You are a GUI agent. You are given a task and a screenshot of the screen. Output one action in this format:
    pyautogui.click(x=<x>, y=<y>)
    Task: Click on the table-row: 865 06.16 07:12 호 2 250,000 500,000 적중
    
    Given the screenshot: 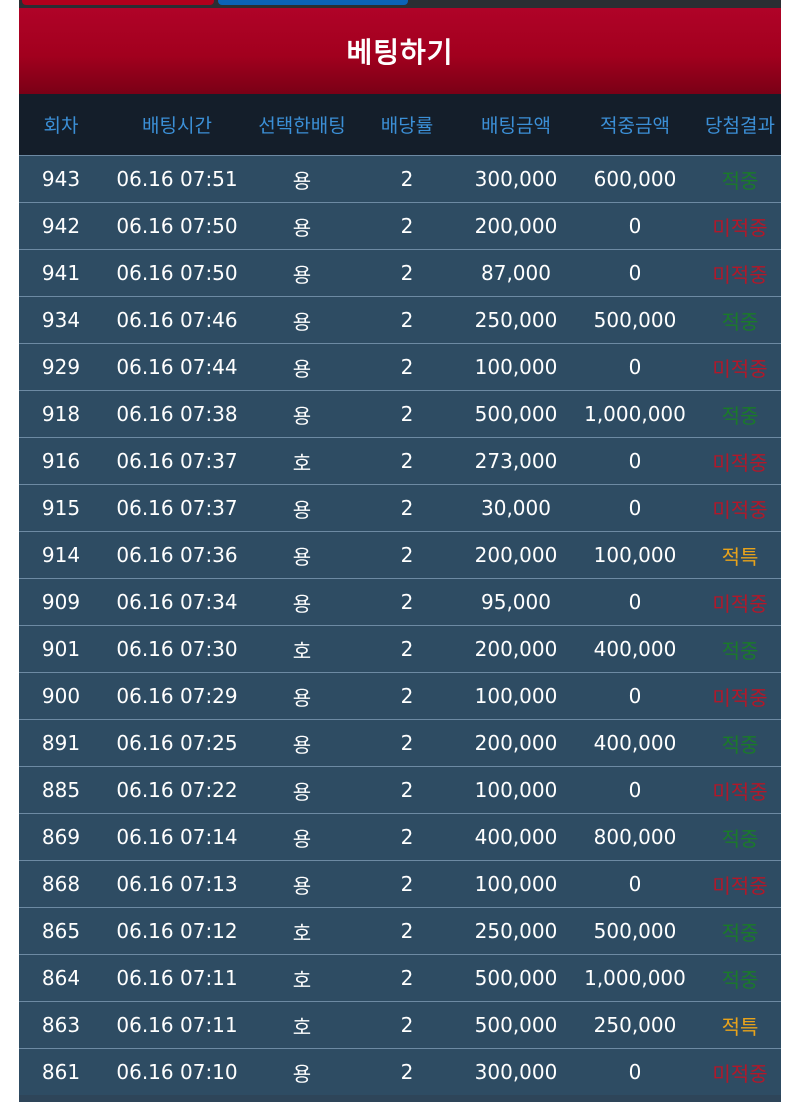 What is the action you would take?
    pyautogui.click(x=400, y=930)
    